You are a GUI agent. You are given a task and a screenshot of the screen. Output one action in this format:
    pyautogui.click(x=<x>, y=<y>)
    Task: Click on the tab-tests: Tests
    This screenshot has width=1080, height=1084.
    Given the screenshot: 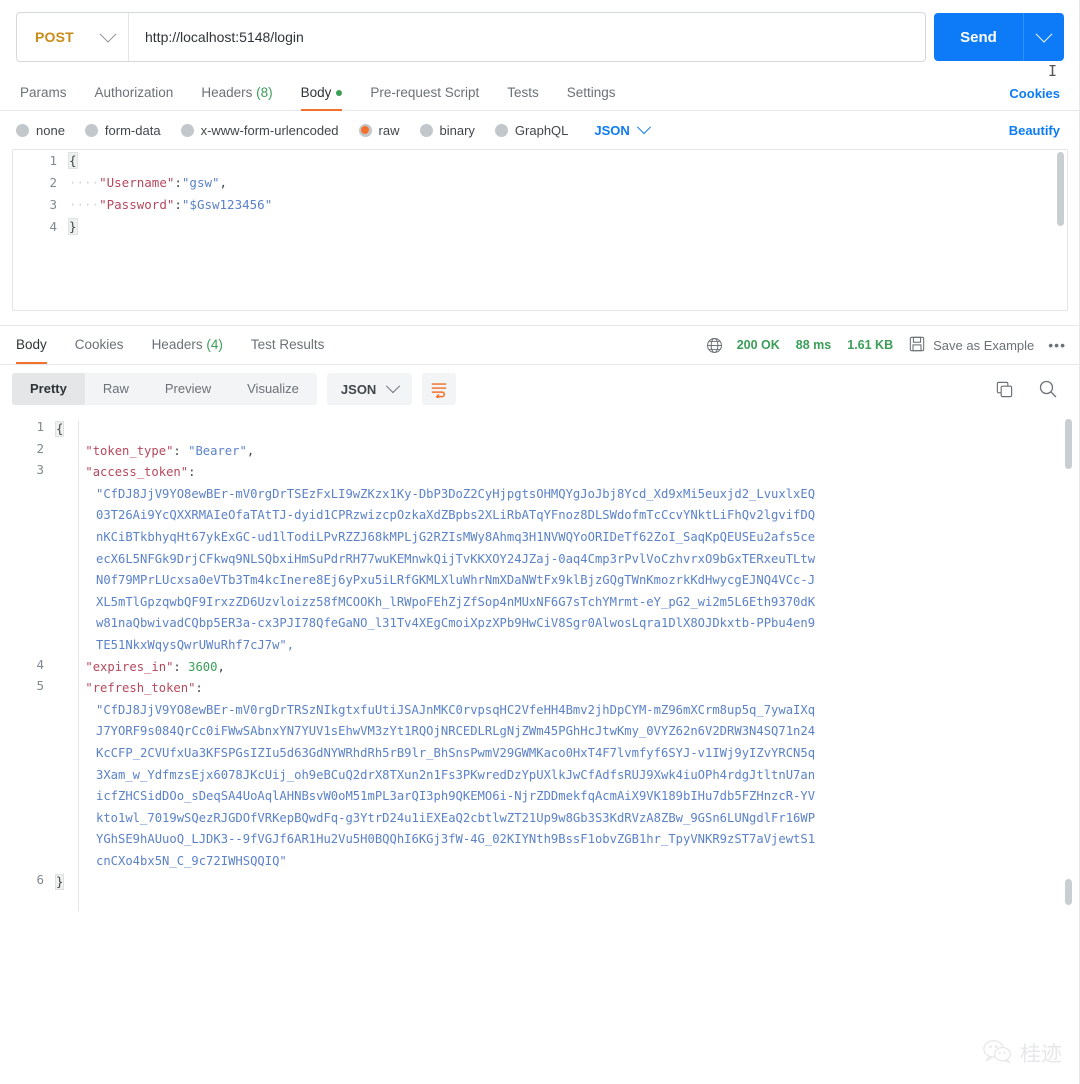 What is the action you would take?
    pyautogui.click(x=523, y=93)
    